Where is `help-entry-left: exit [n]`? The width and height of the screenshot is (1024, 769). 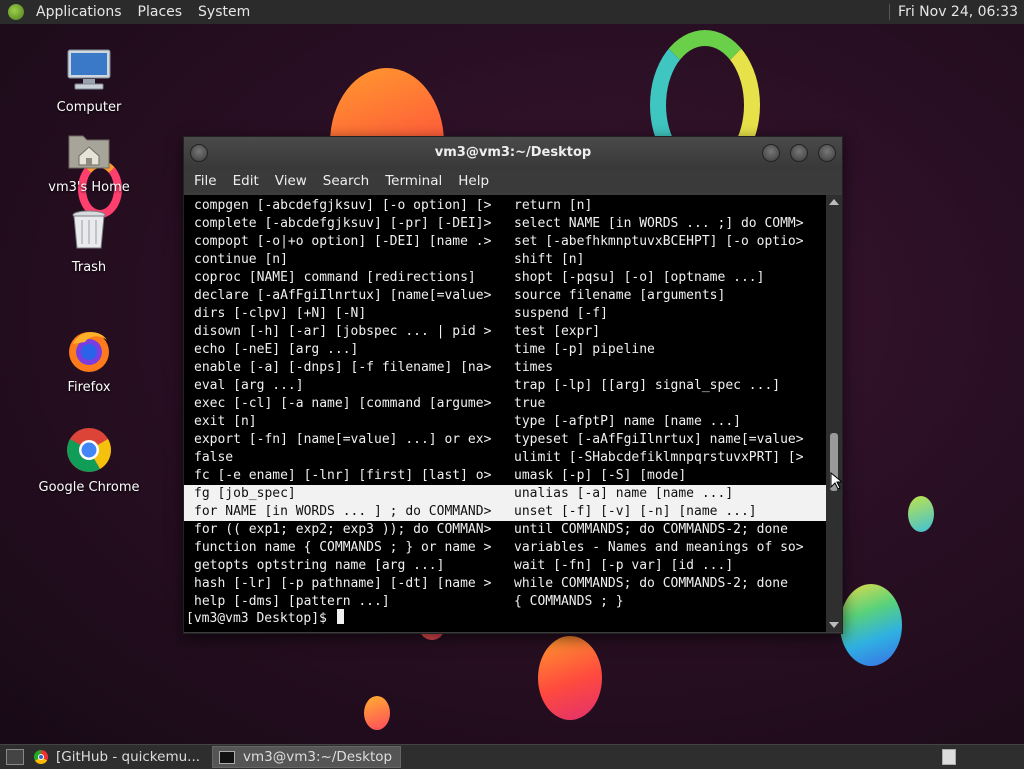 help-entry-left: exit [n] is located at coordinates (225, 421).